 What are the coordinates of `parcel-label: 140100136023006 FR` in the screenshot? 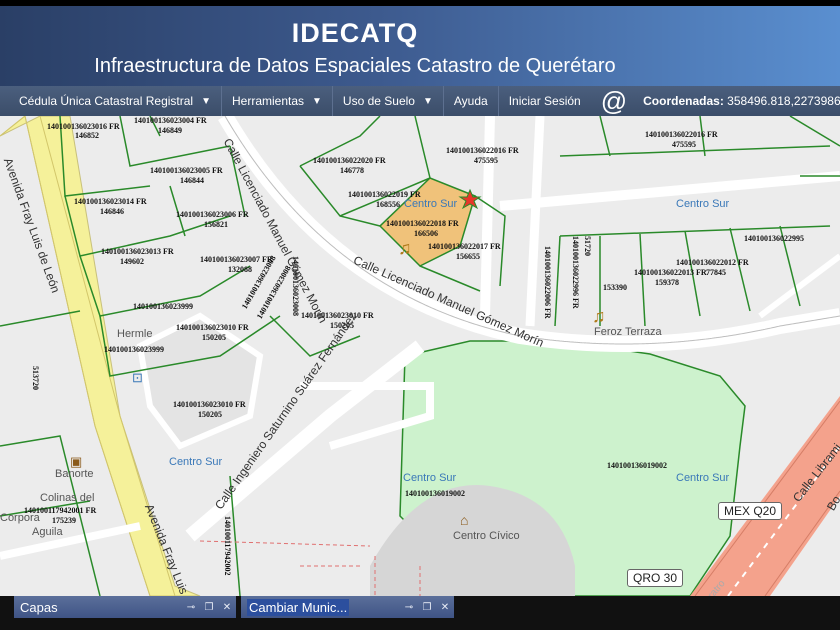 It's located at (212, 214).